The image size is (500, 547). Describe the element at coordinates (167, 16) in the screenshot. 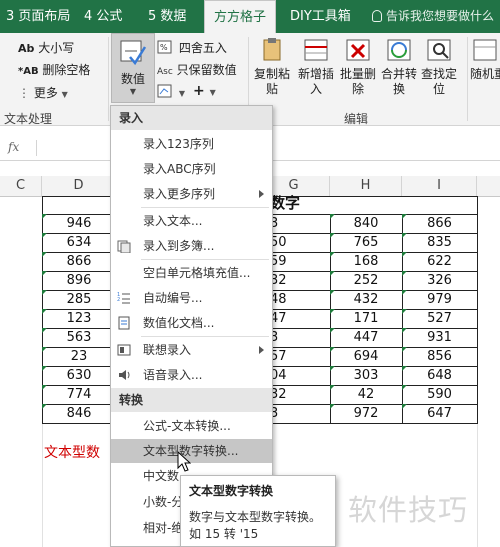

I see `tab-data: 5 数据` at that location.